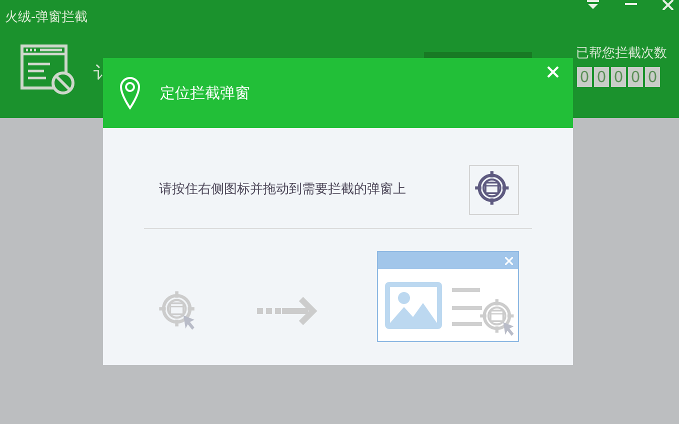  Describe the element at coordinates (282, 190) in the screenshot. I see `instruction-text: 请按住右侧图标并拖动到需要拦截的弹窗上` at that location.